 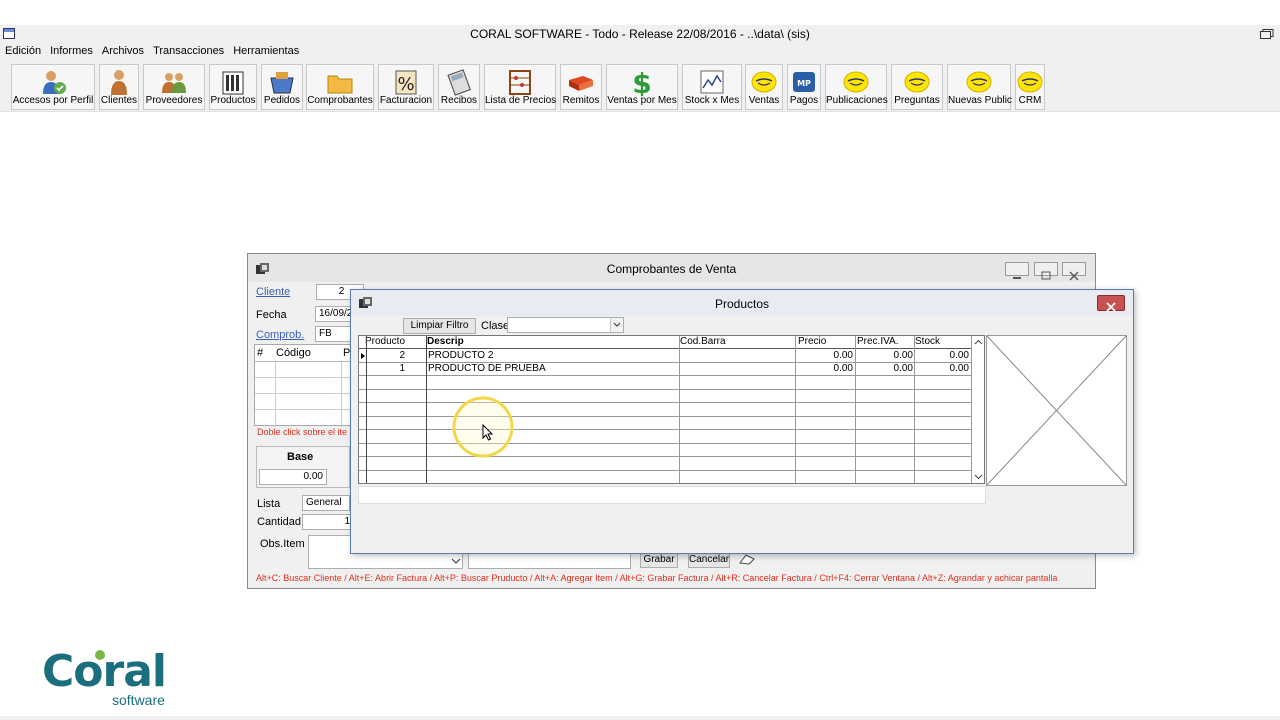 What do you see at coordinates (326, 503) in the screenshot?
I see `lista-field: General` at bounding box center [326, 503].